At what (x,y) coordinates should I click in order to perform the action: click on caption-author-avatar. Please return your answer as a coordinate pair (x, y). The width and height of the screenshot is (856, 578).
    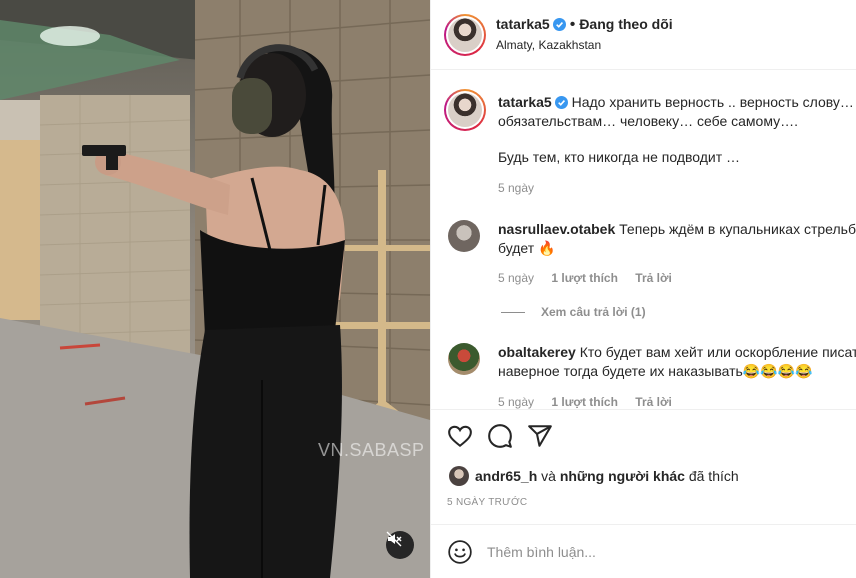
    Looking at the image, I should click on (465, 110).